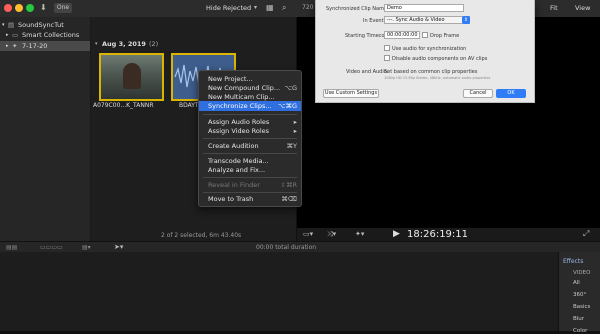  What do you see at coordinates (284, 8) in the screenshot?
I see `search-icon: ⌕` at bounding box center [284, 8].